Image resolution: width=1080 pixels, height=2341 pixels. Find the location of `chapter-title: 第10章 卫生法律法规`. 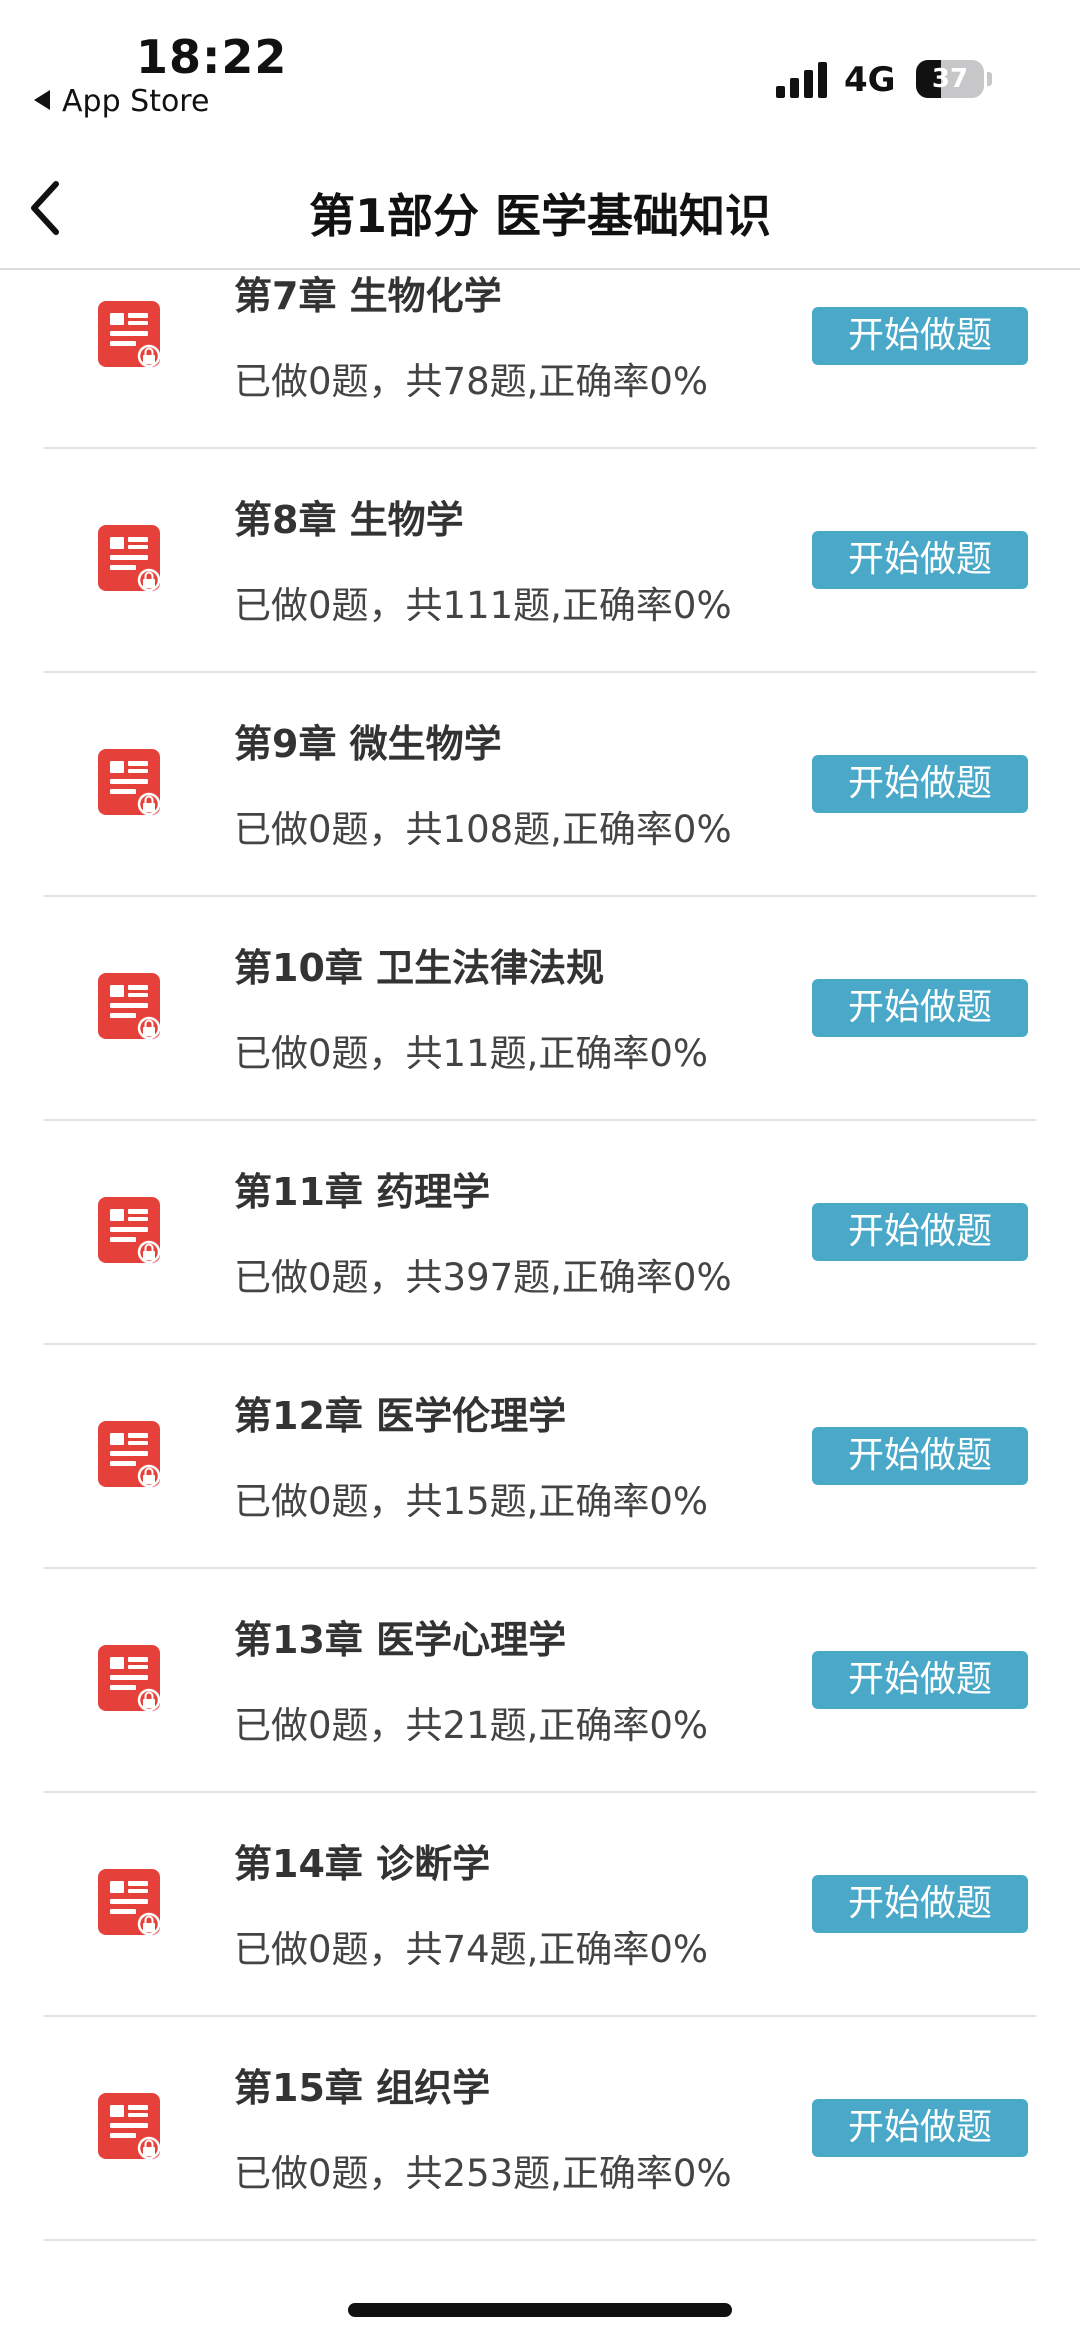

chapter-title: 第10章 卫生法律法规 is located at coordinates (419, 968).